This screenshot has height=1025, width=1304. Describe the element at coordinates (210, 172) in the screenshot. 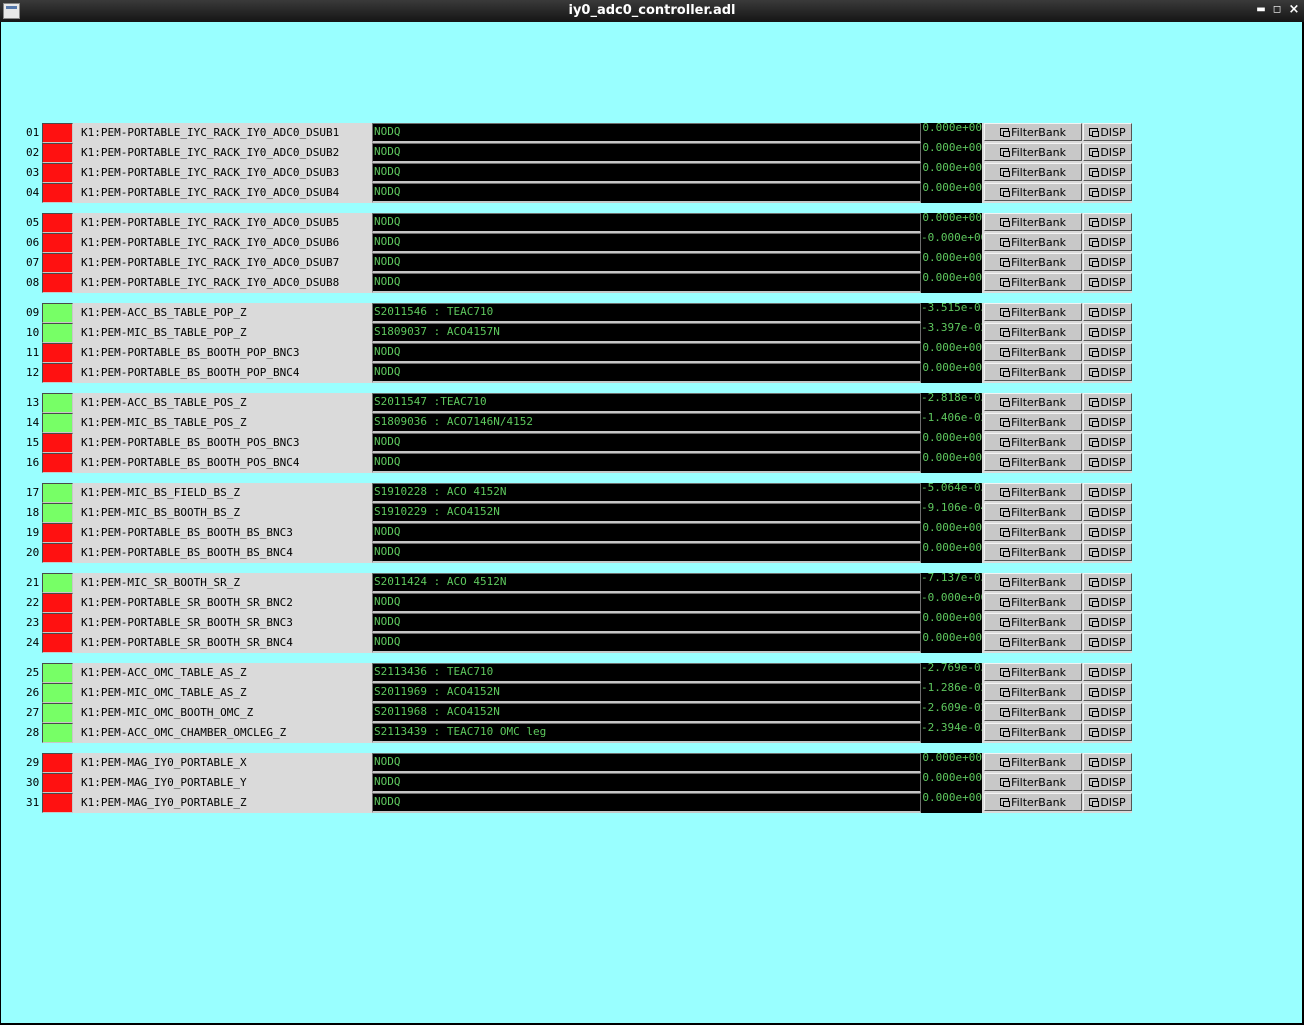

I see `channel-name: K1:PEM-PORTABLE_IYC_RACK_IY0_ADC0_DSUB3` at that location.